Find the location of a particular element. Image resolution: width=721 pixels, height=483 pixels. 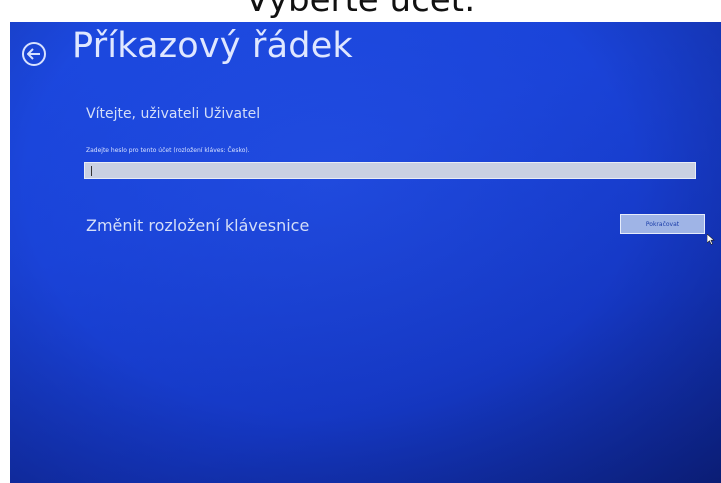

password-input is located at coordinates (390, 170).